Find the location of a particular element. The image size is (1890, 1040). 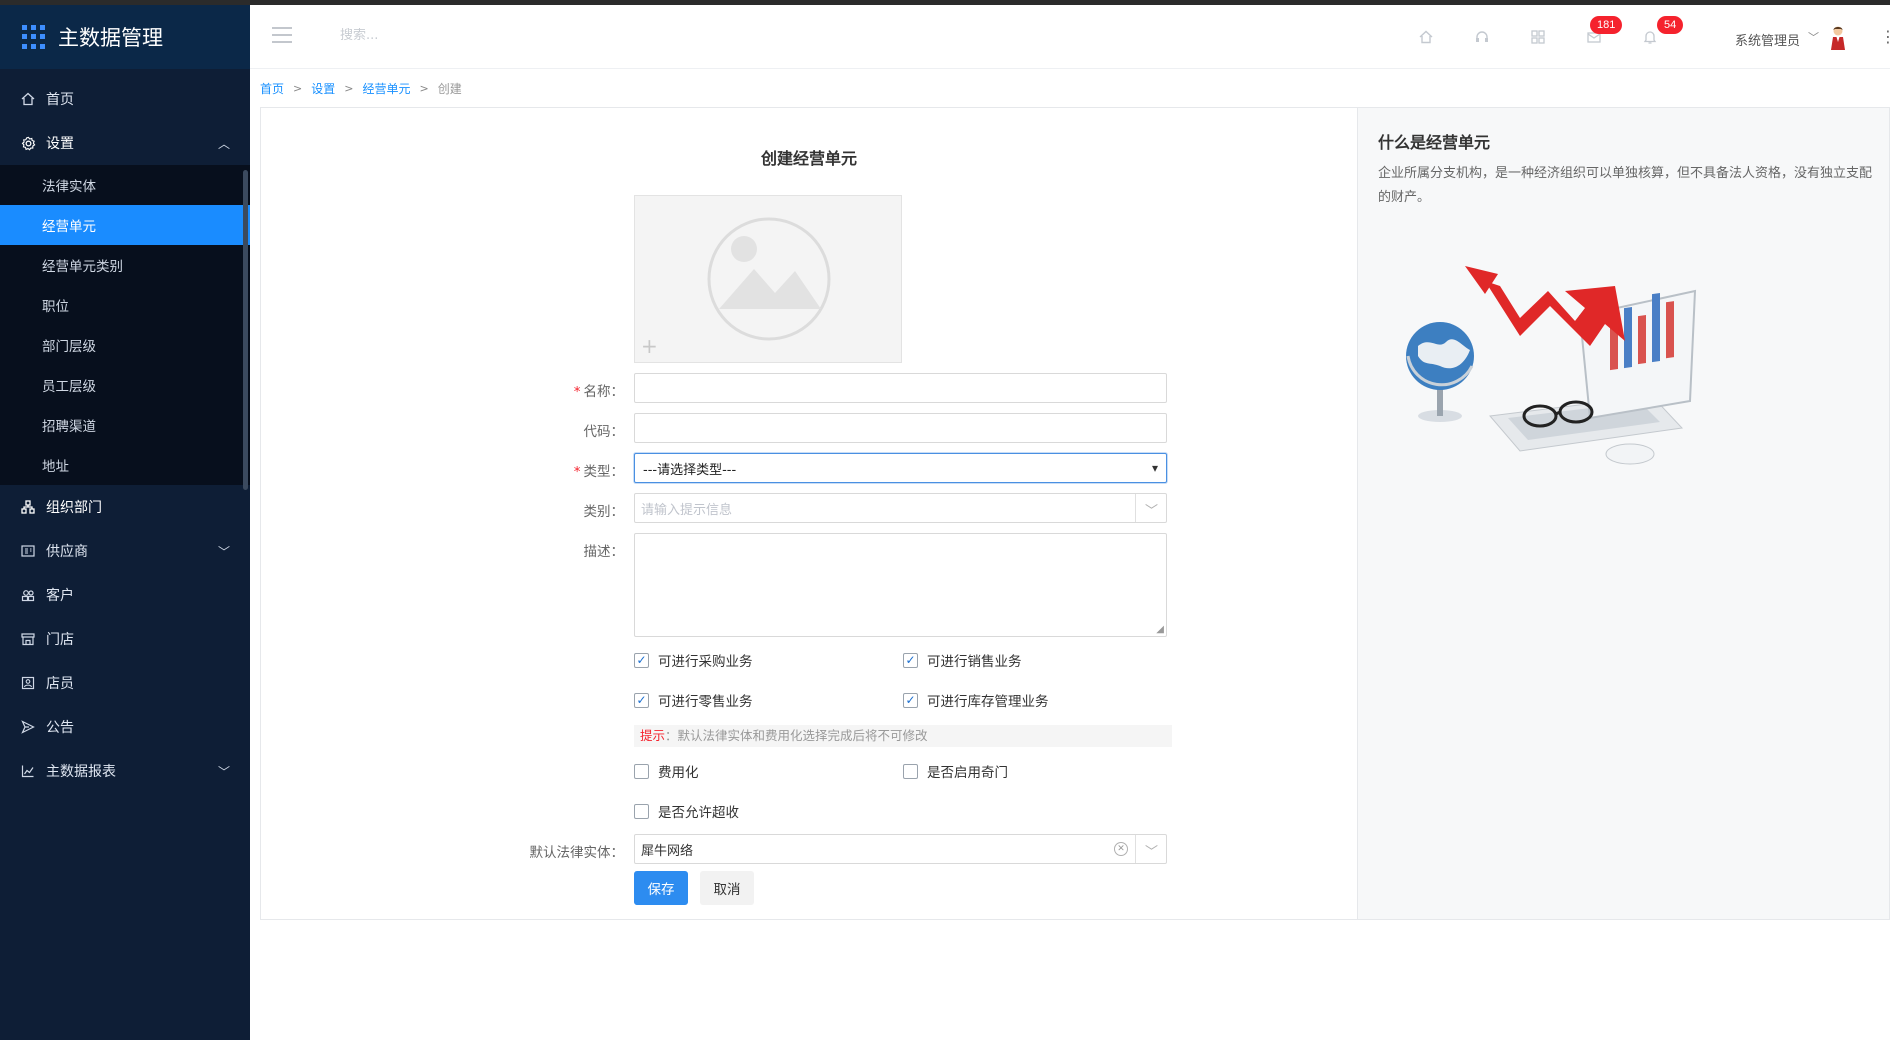

checkbox-inventory: ✓ 可进行库存管理业务 is located at coordinates (976, 700).